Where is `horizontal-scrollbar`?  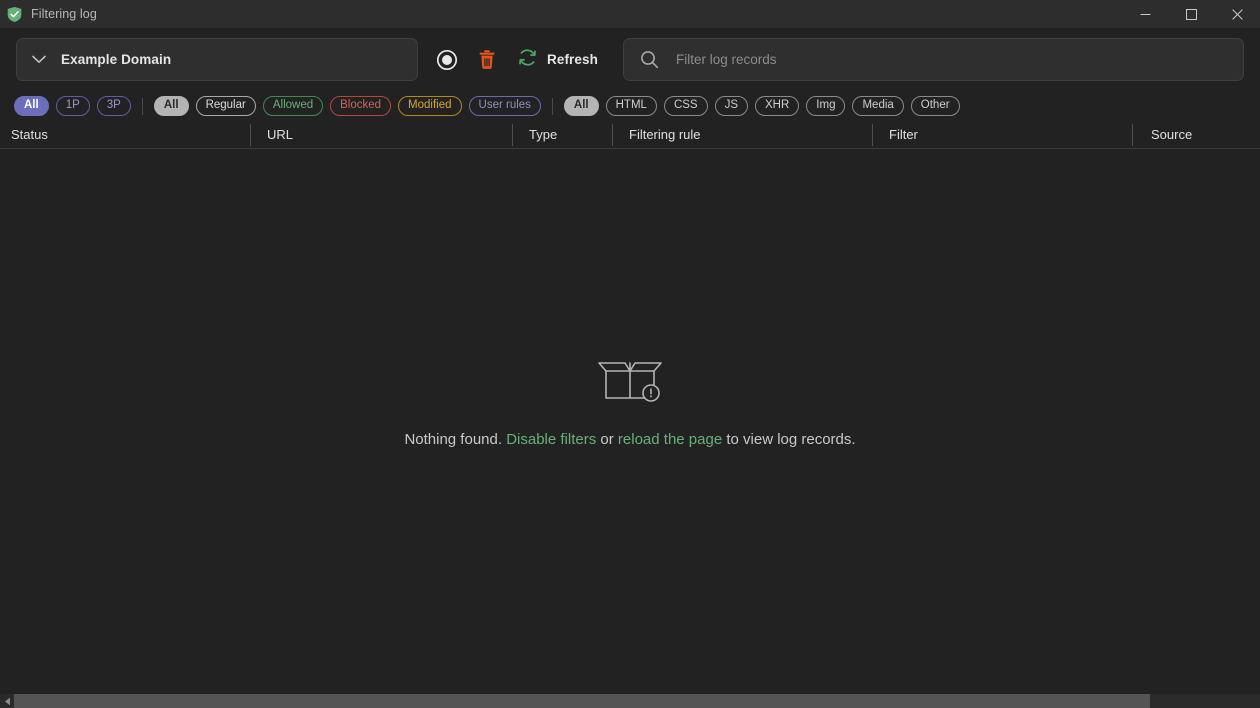 horizontal-scrollbar is located at coordinates (630, 701).